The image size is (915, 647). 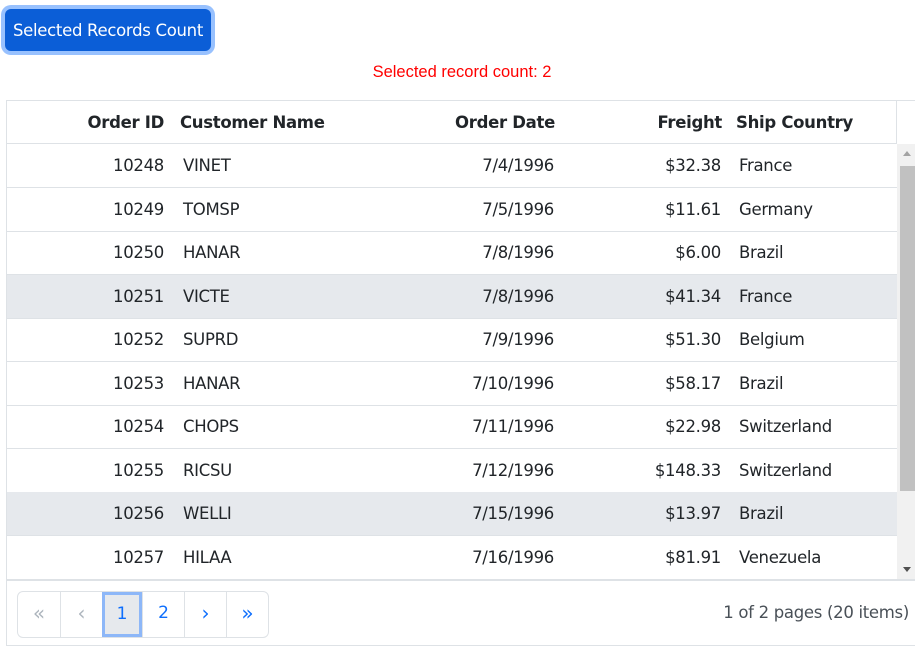 What do you see at coordinates (513, 513) in the screenshot?
I see `cell-order-date: 7/15/1996` at bounding box center [513, 513].